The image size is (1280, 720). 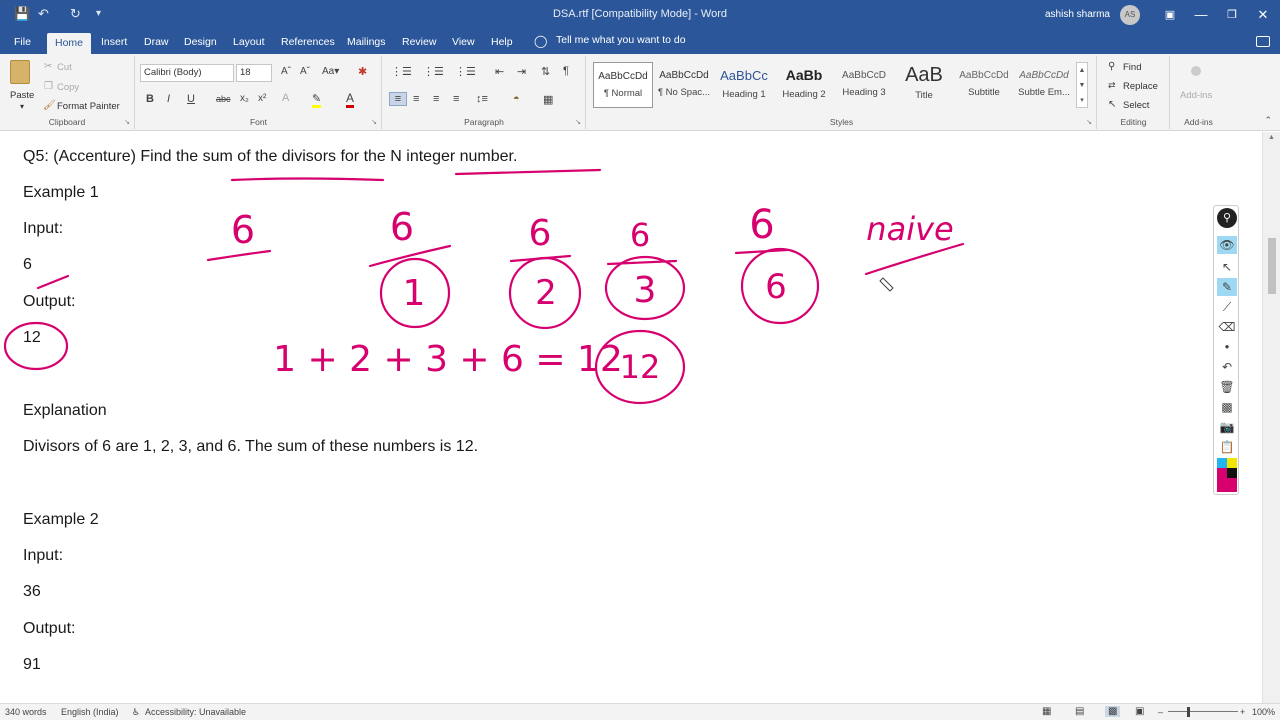 What do you see at coordinates (22, 44) in the screenshot?
I see `tab-file: File` at bounding box center [22, 44].